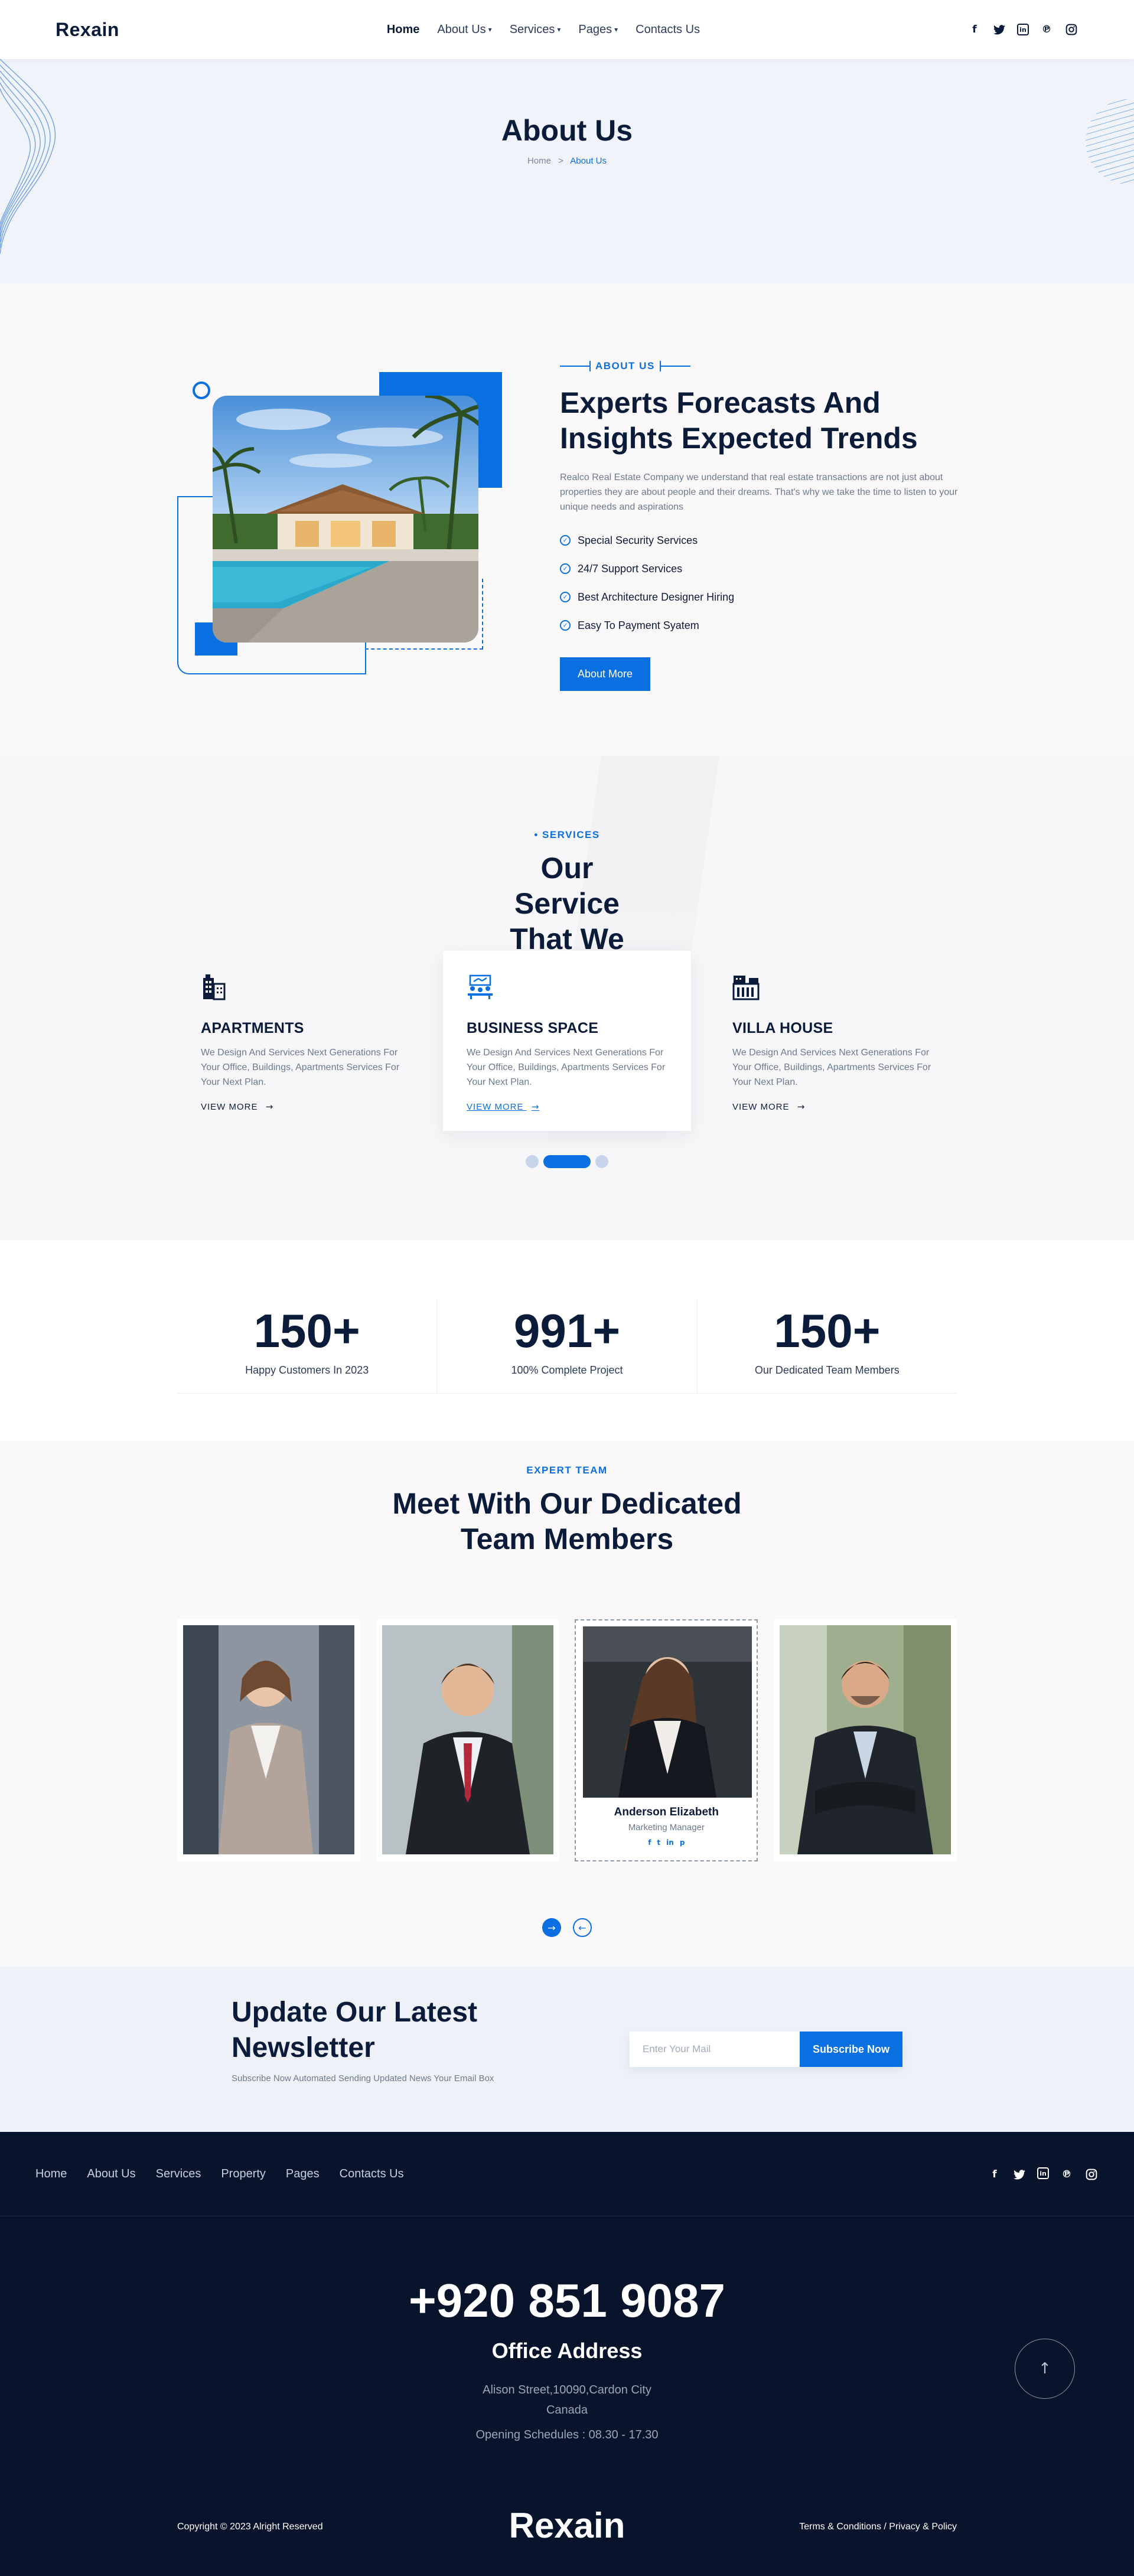 Image resolution: width=1134 pixels, height=2576 pixels. Describe the element at coordinates (539, 161) in the screenshot. I see `breadcrumb-home: Home` at that location.